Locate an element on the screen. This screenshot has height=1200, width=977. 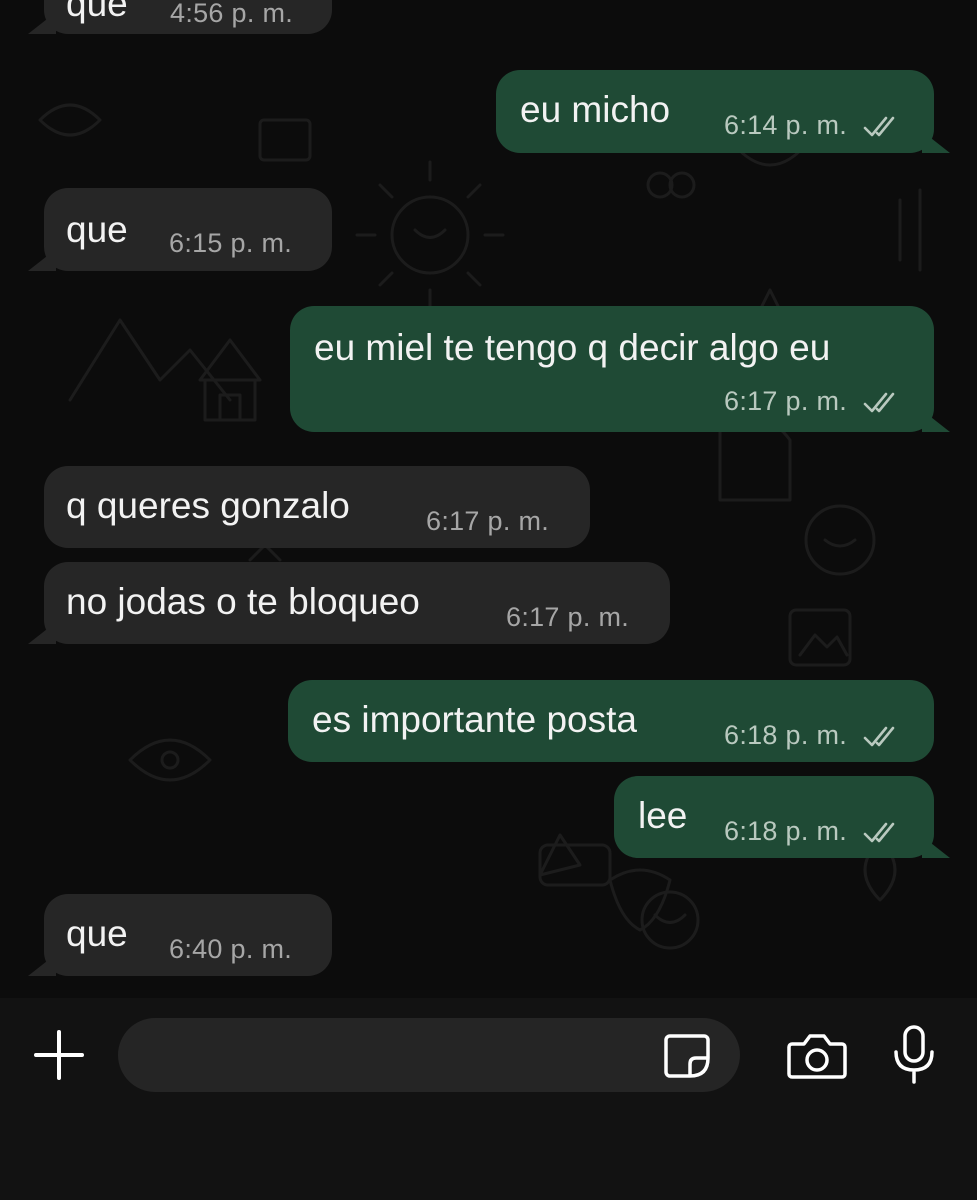
message-bubble-outgoing: es importante posta 6:18 p. m. is located at coordinates (611, 721).